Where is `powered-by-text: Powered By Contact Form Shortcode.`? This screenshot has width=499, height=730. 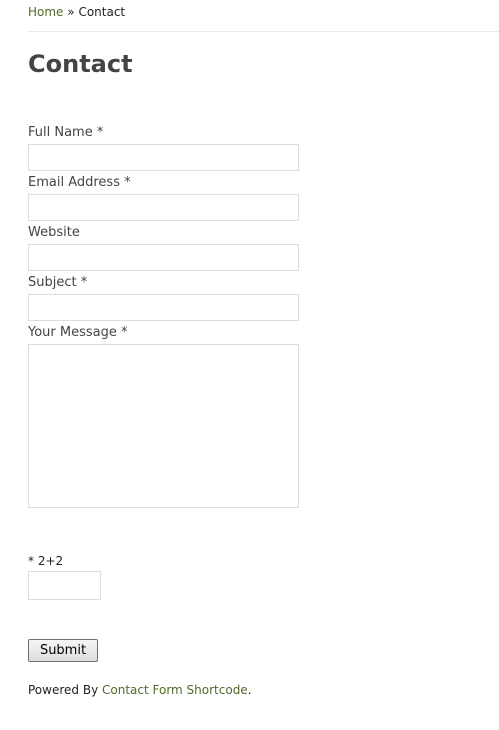 powered-by-text: Powered By Contact Form Shortcode. is located at coordinates (140, 690).